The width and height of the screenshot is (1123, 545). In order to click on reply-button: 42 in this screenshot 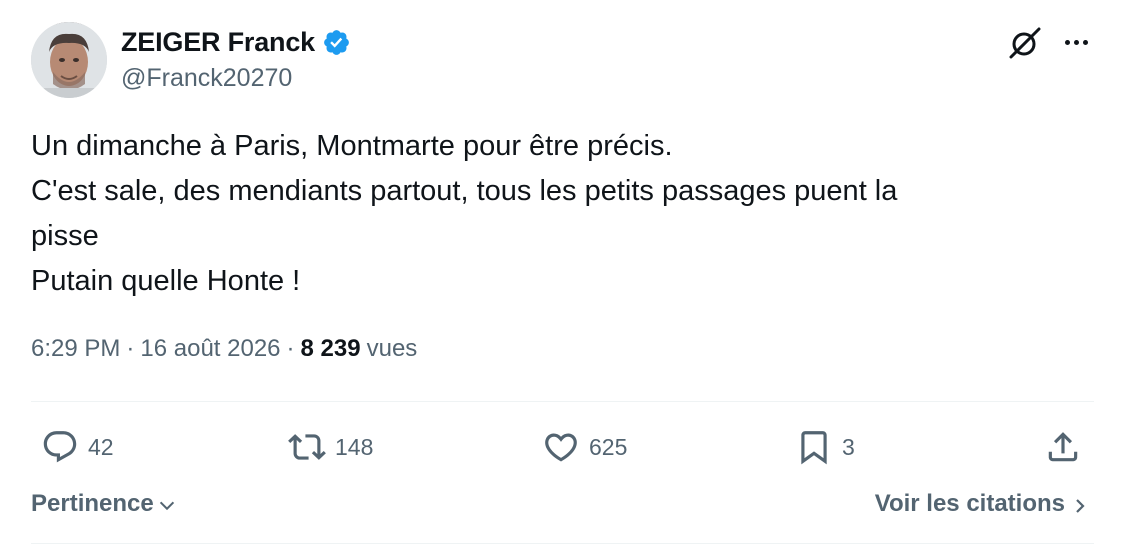, I will do `click(77, 447)`.